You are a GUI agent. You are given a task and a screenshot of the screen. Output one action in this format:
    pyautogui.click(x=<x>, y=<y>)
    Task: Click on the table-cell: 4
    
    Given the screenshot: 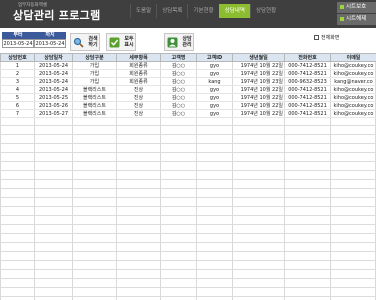 What is the action you would take?
    pyautogui.click(x=17, y=89)
    